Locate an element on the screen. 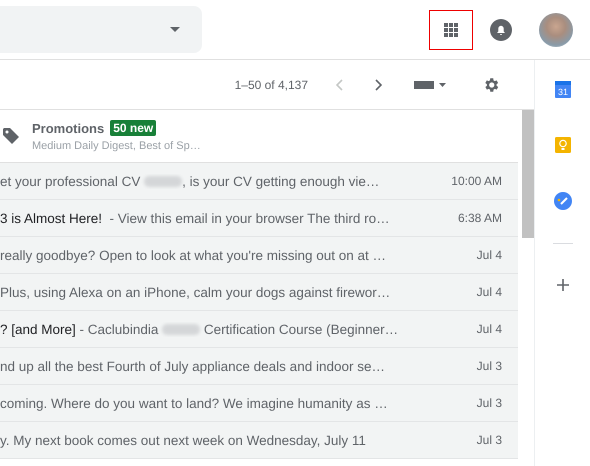  new-count-badge: 50 new is located at coordinates (133, 128).